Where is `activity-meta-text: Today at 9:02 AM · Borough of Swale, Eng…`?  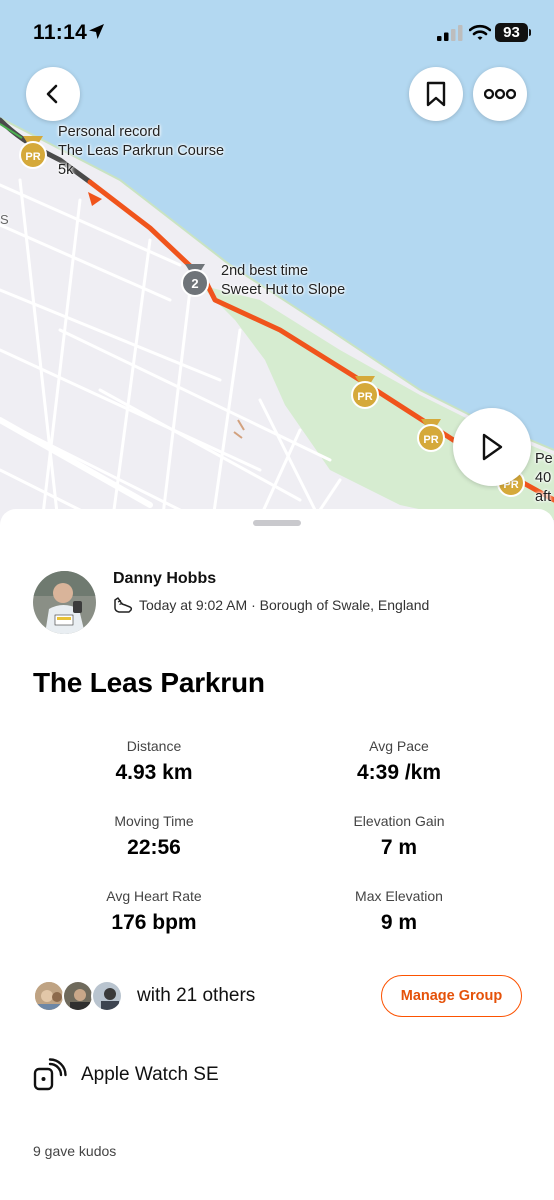 activity-meta-text: Today at 9:02 AM · Borough of Swale, Eng… is located at coordinates (284, 605).